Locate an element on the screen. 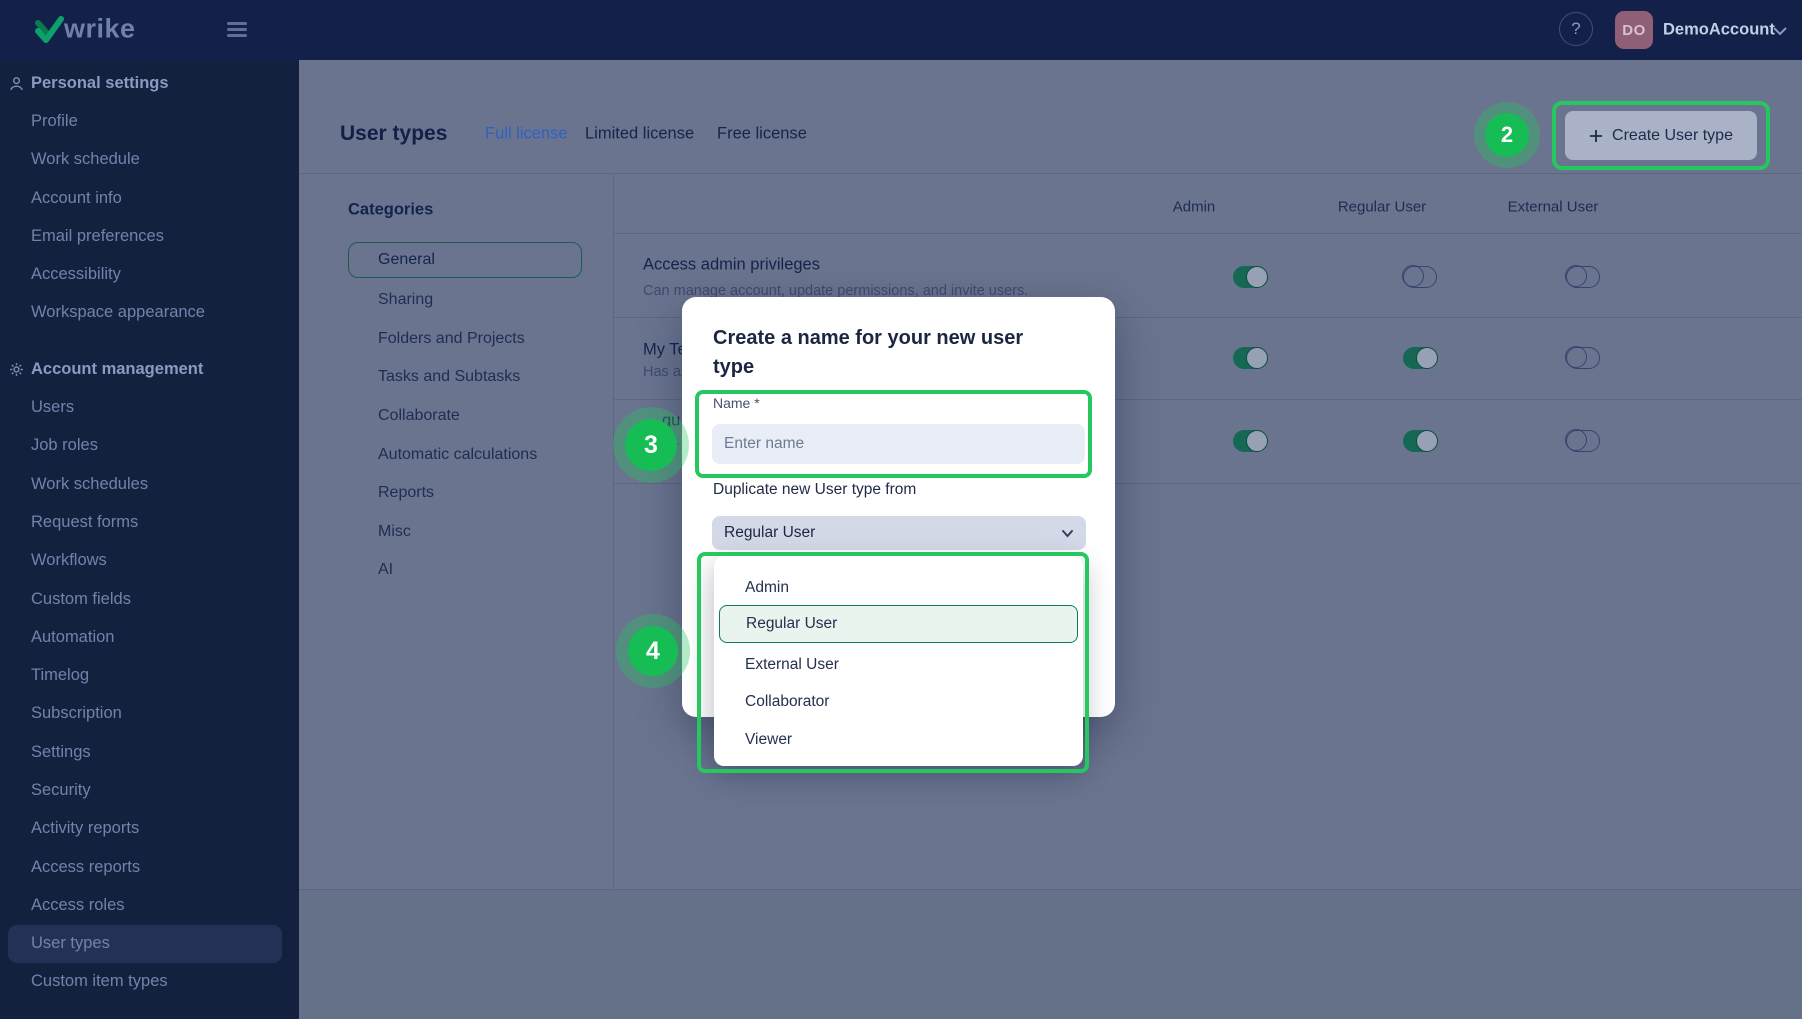 The height and width of the screenshot is (1019, 1802). toggle-regular-row1 is located at coordinates (1419, 276).